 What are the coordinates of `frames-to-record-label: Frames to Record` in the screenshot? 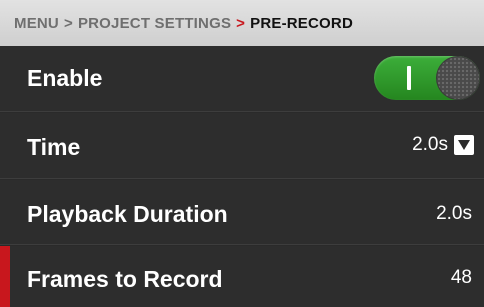 It's located at (125, 279).